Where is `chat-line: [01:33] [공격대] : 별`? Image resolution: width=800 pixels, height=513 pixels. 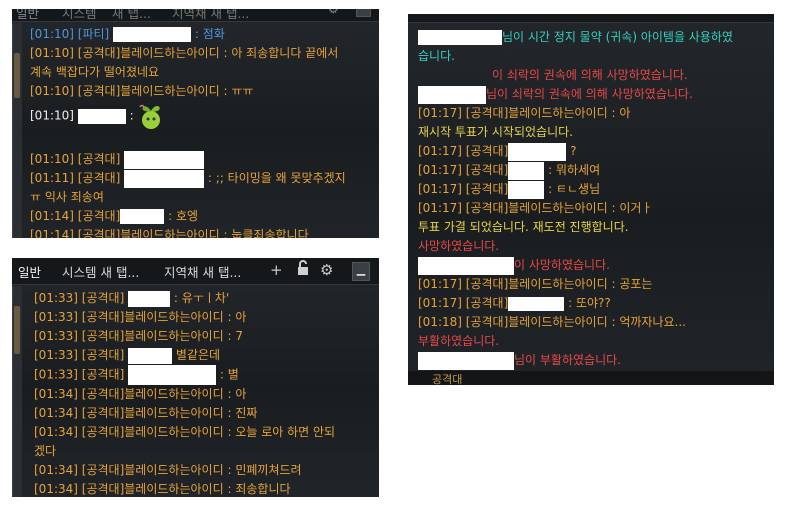
chat-line: [01:33] [공격대] : 별 is located at coordinates (184, 375).